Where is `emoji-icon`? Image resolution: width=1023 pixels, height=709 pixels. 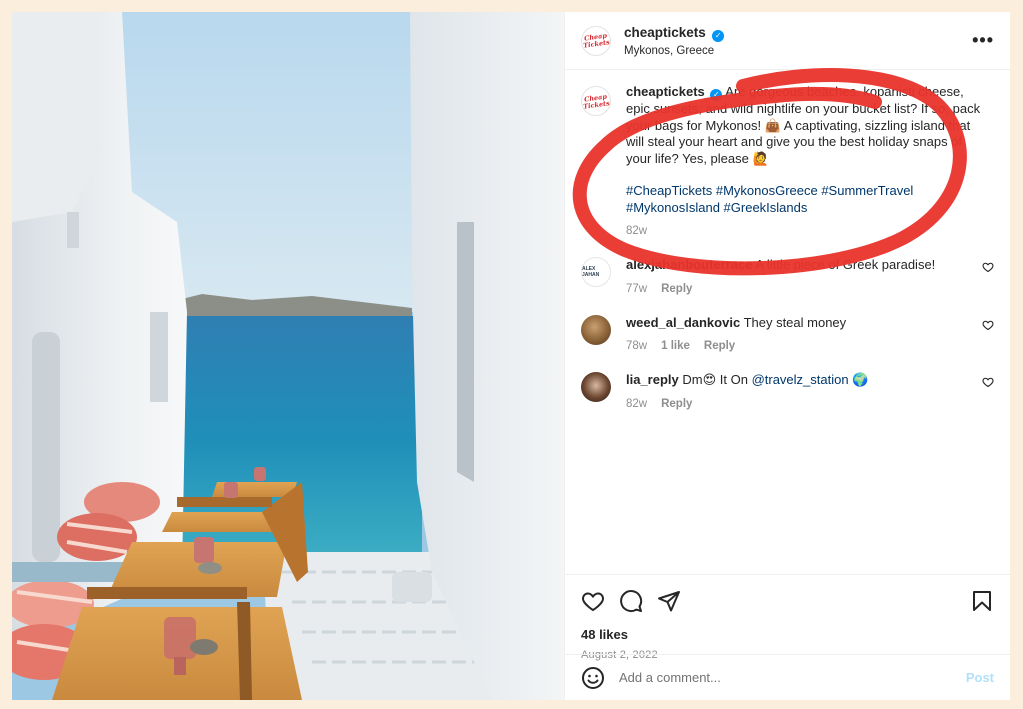
emoji-icon is located at coordinates (593, 678).